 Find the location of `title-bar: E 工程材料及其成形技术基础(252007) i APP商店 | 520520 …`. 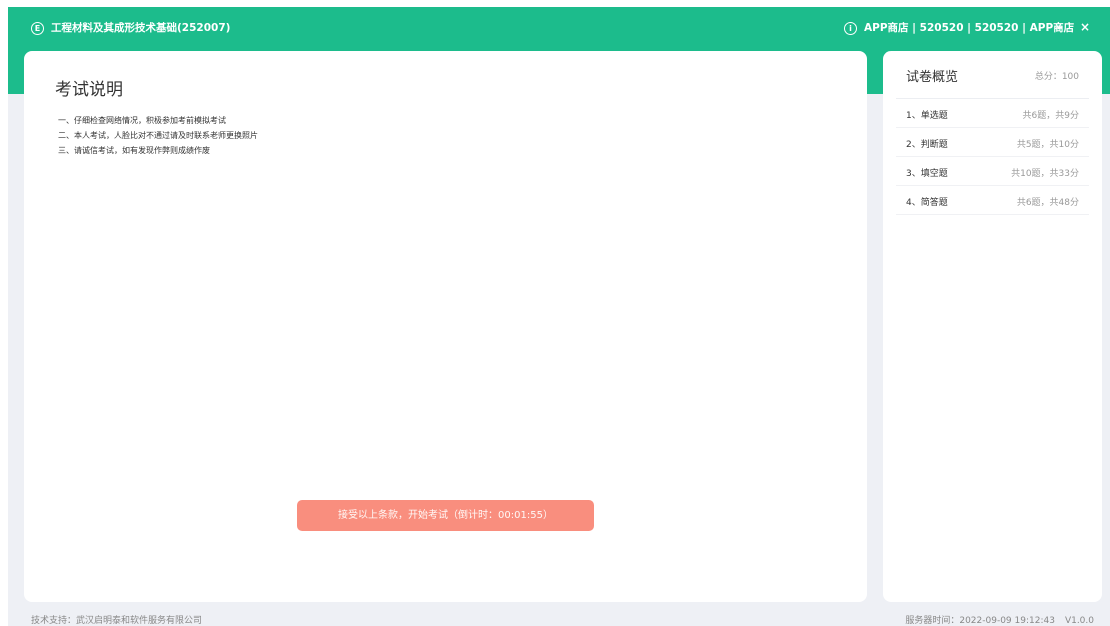

title-bar: E 工程材料及其成形技术基础(252007) i APP商店 | 520520 … is located at coordinates (559, 28).